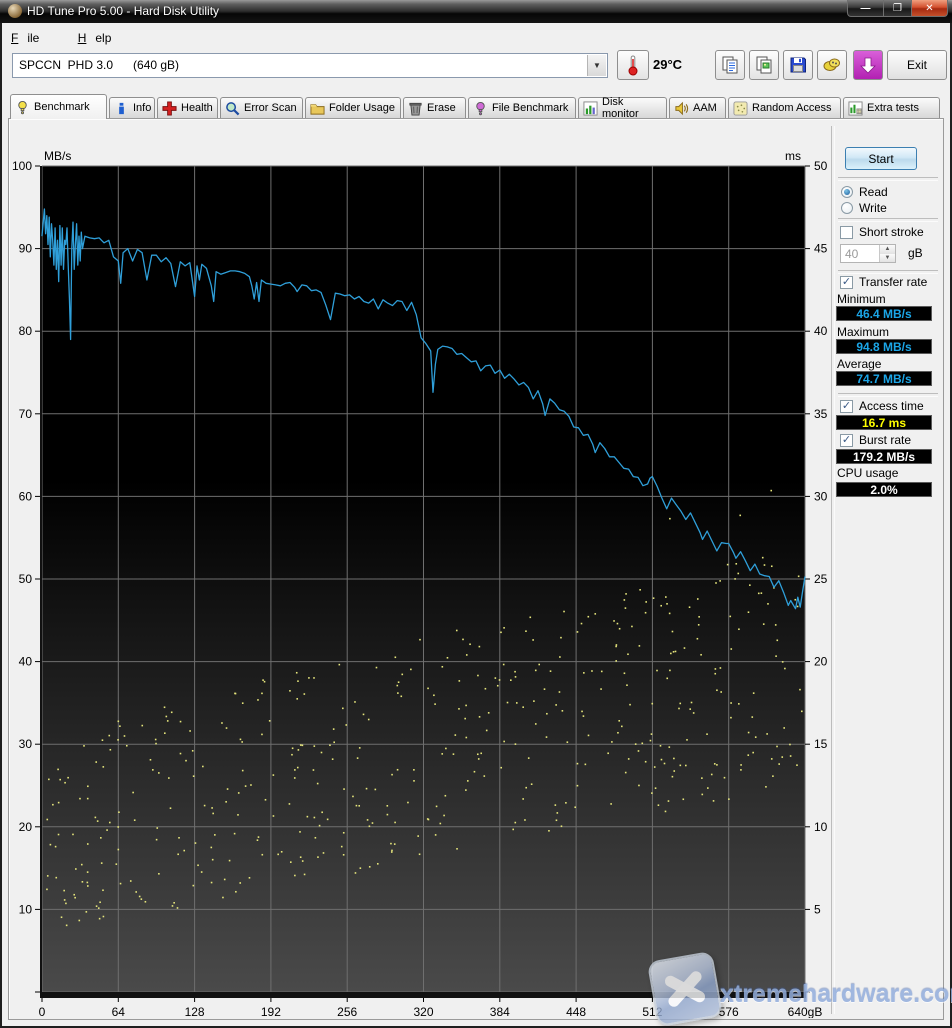 Image resolution: width=952 pixels, height=1028 pixels. I want to click on tab-folder-usage: Folder Usage, so click(353, 107).